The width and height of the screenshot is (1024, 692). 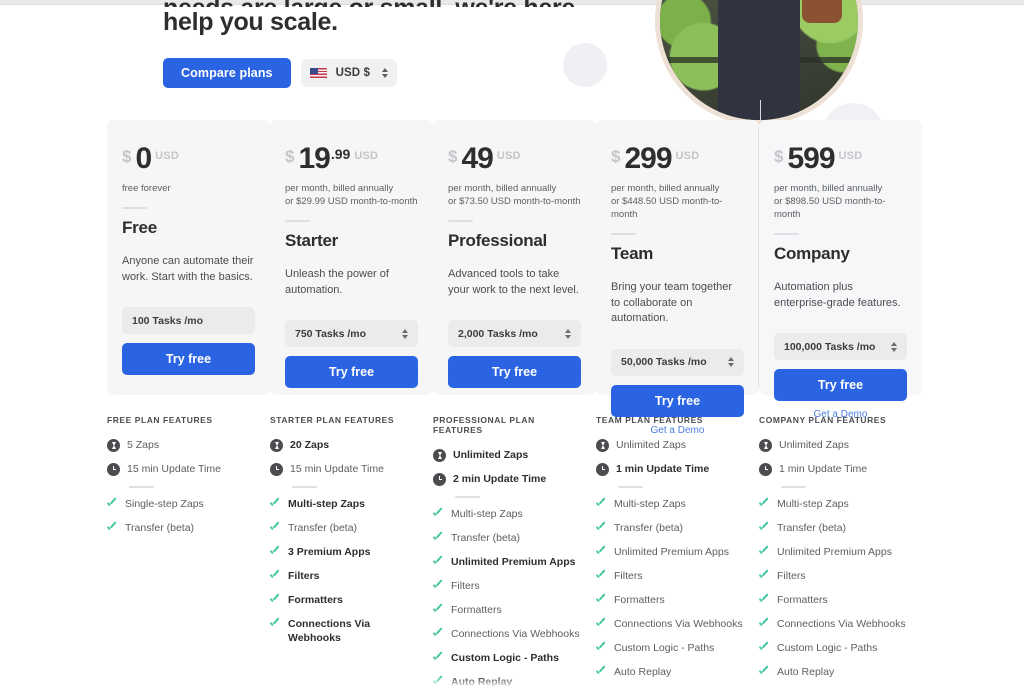 I want to click on task-quantity-select: 2,000 Tasks /mo, so click(x=514, y=333).